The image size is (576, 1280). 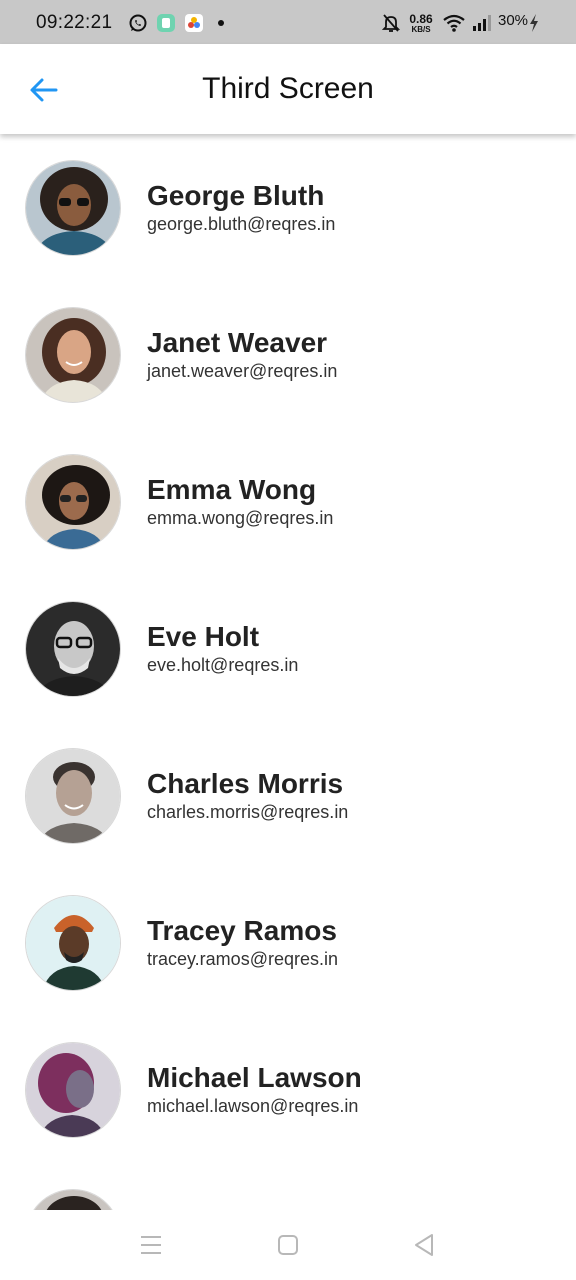 I want to click on user-name: Charles Morris, so click(x=245, y=783).